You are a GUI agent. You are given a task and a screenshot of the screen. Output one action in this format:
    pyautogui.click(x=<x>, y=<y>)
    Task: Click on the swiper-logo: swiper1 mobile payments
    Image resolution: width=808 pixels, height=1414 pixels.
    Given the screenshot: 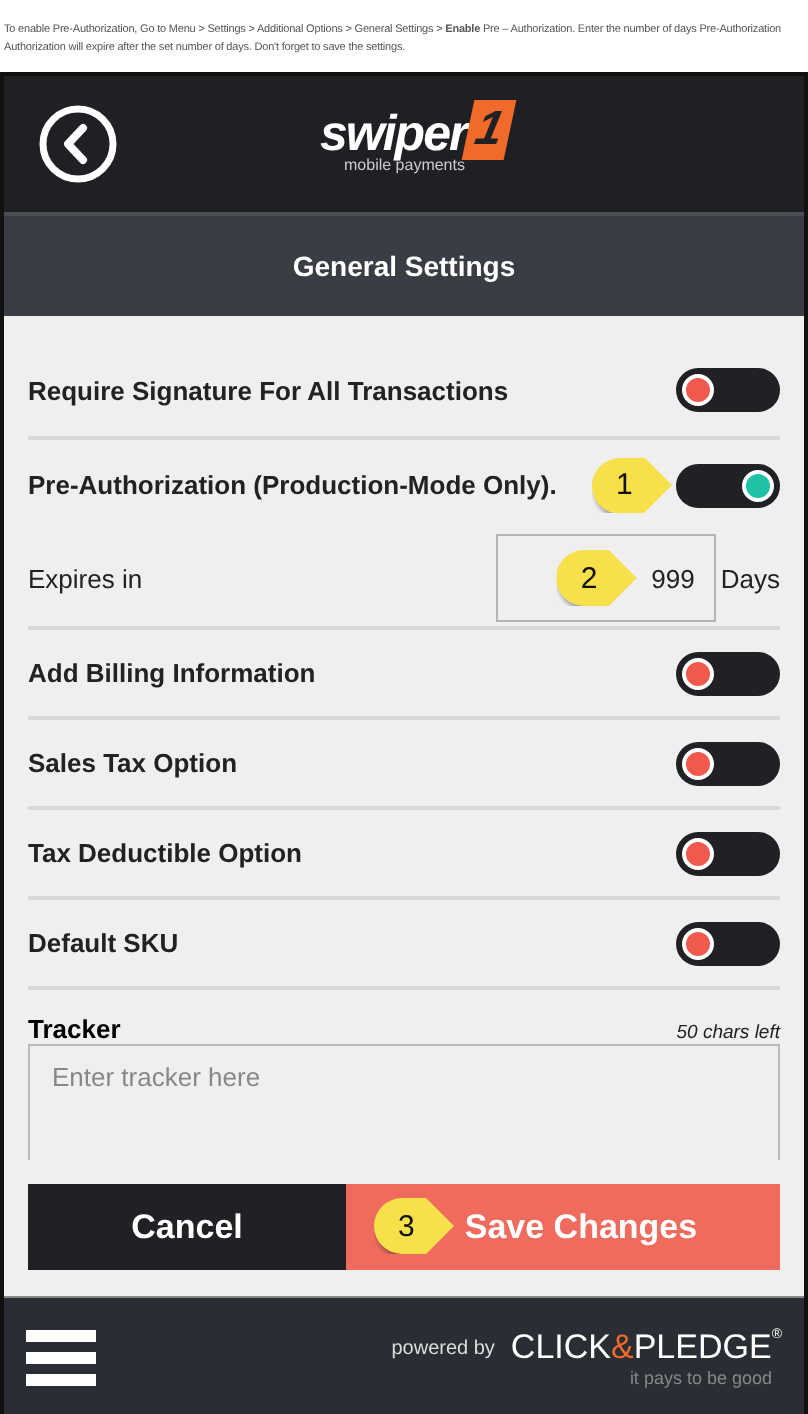 What is the action you would take?
    pyautogui.click(x=416, y=137)
    